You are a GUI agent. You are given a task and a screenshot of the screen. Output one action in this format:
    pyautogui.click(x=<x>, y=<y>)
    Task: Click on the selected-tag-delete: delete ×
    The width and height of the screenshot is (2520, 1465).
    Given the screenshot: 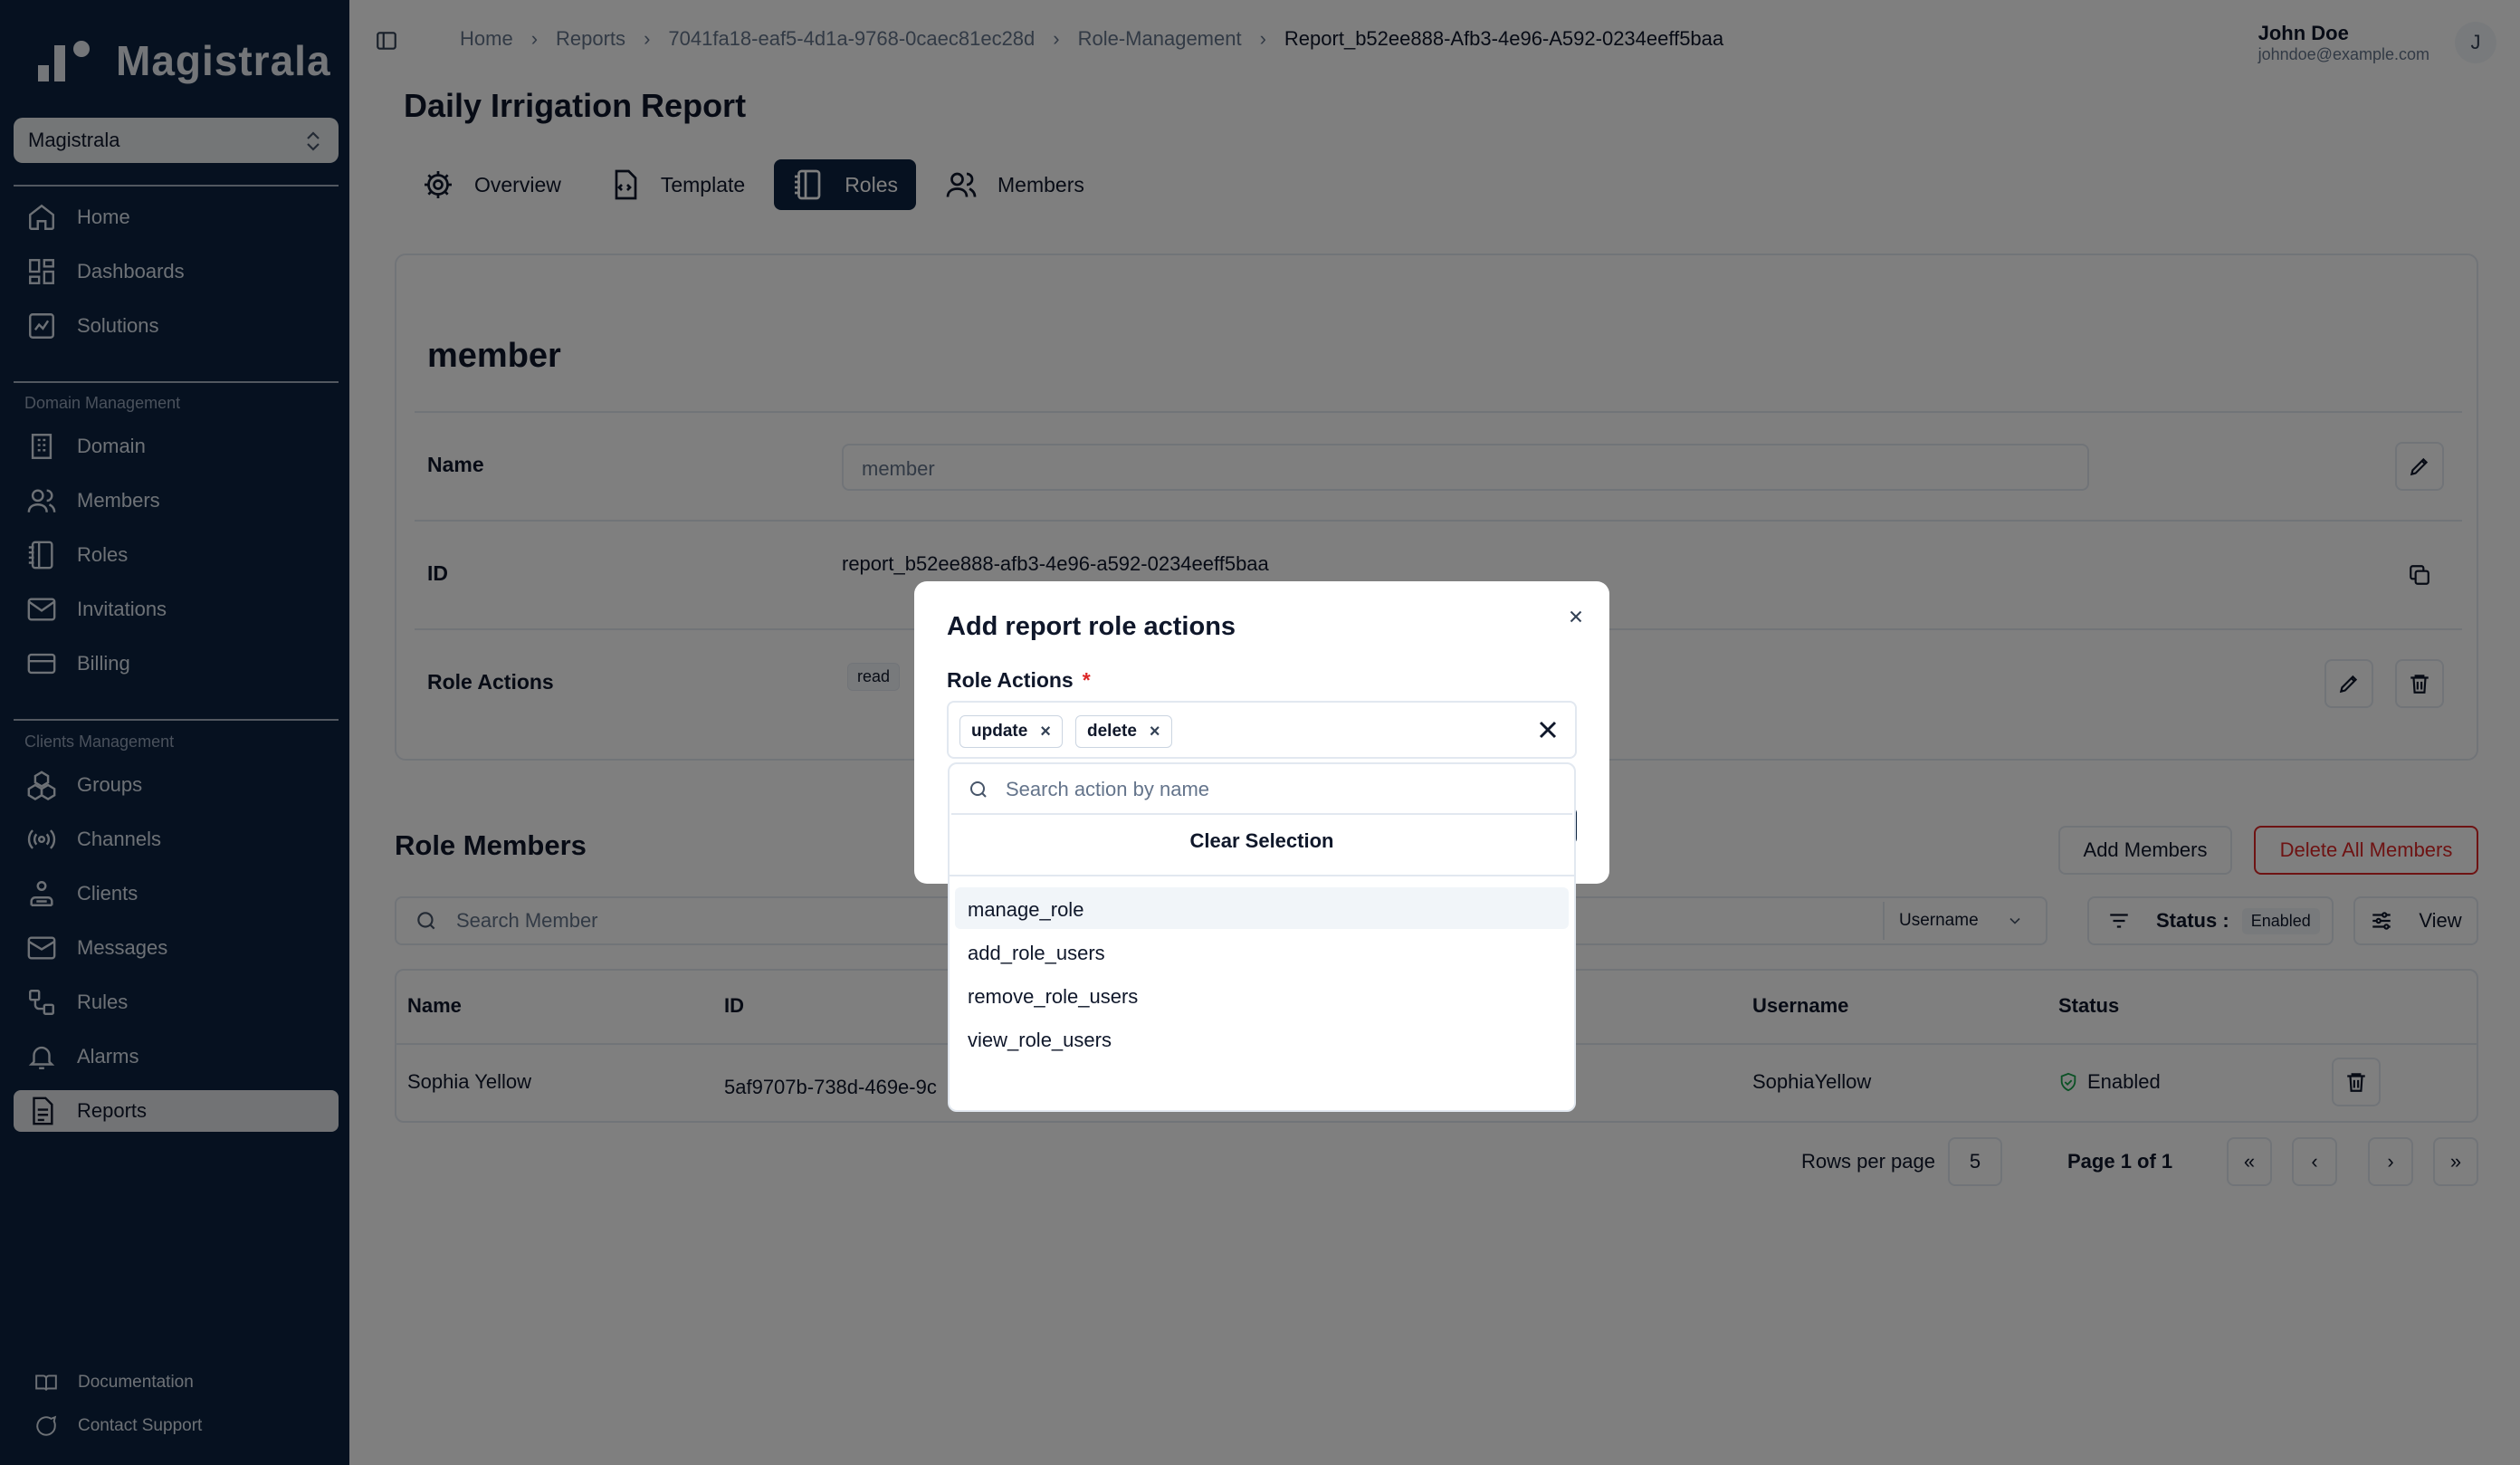 What is the action you would take?
    pyautogui.click(x=1123, y=732)
    